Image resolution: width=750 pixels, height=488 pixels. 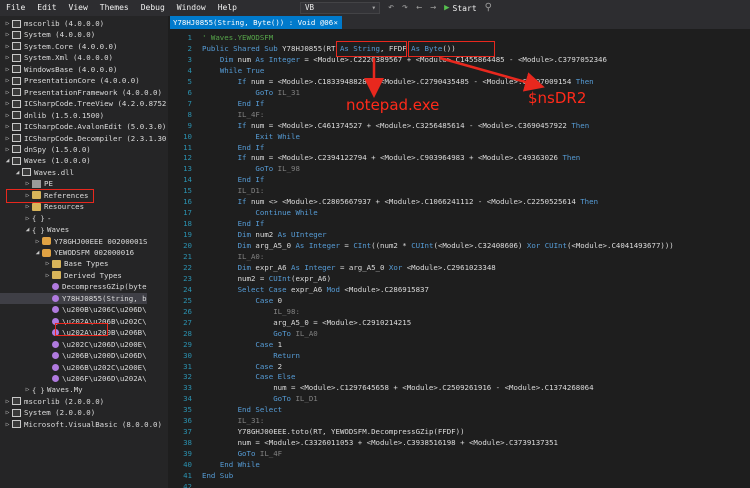 I want to click on arrow-to-nsdr2, so click(x=492, y=74).